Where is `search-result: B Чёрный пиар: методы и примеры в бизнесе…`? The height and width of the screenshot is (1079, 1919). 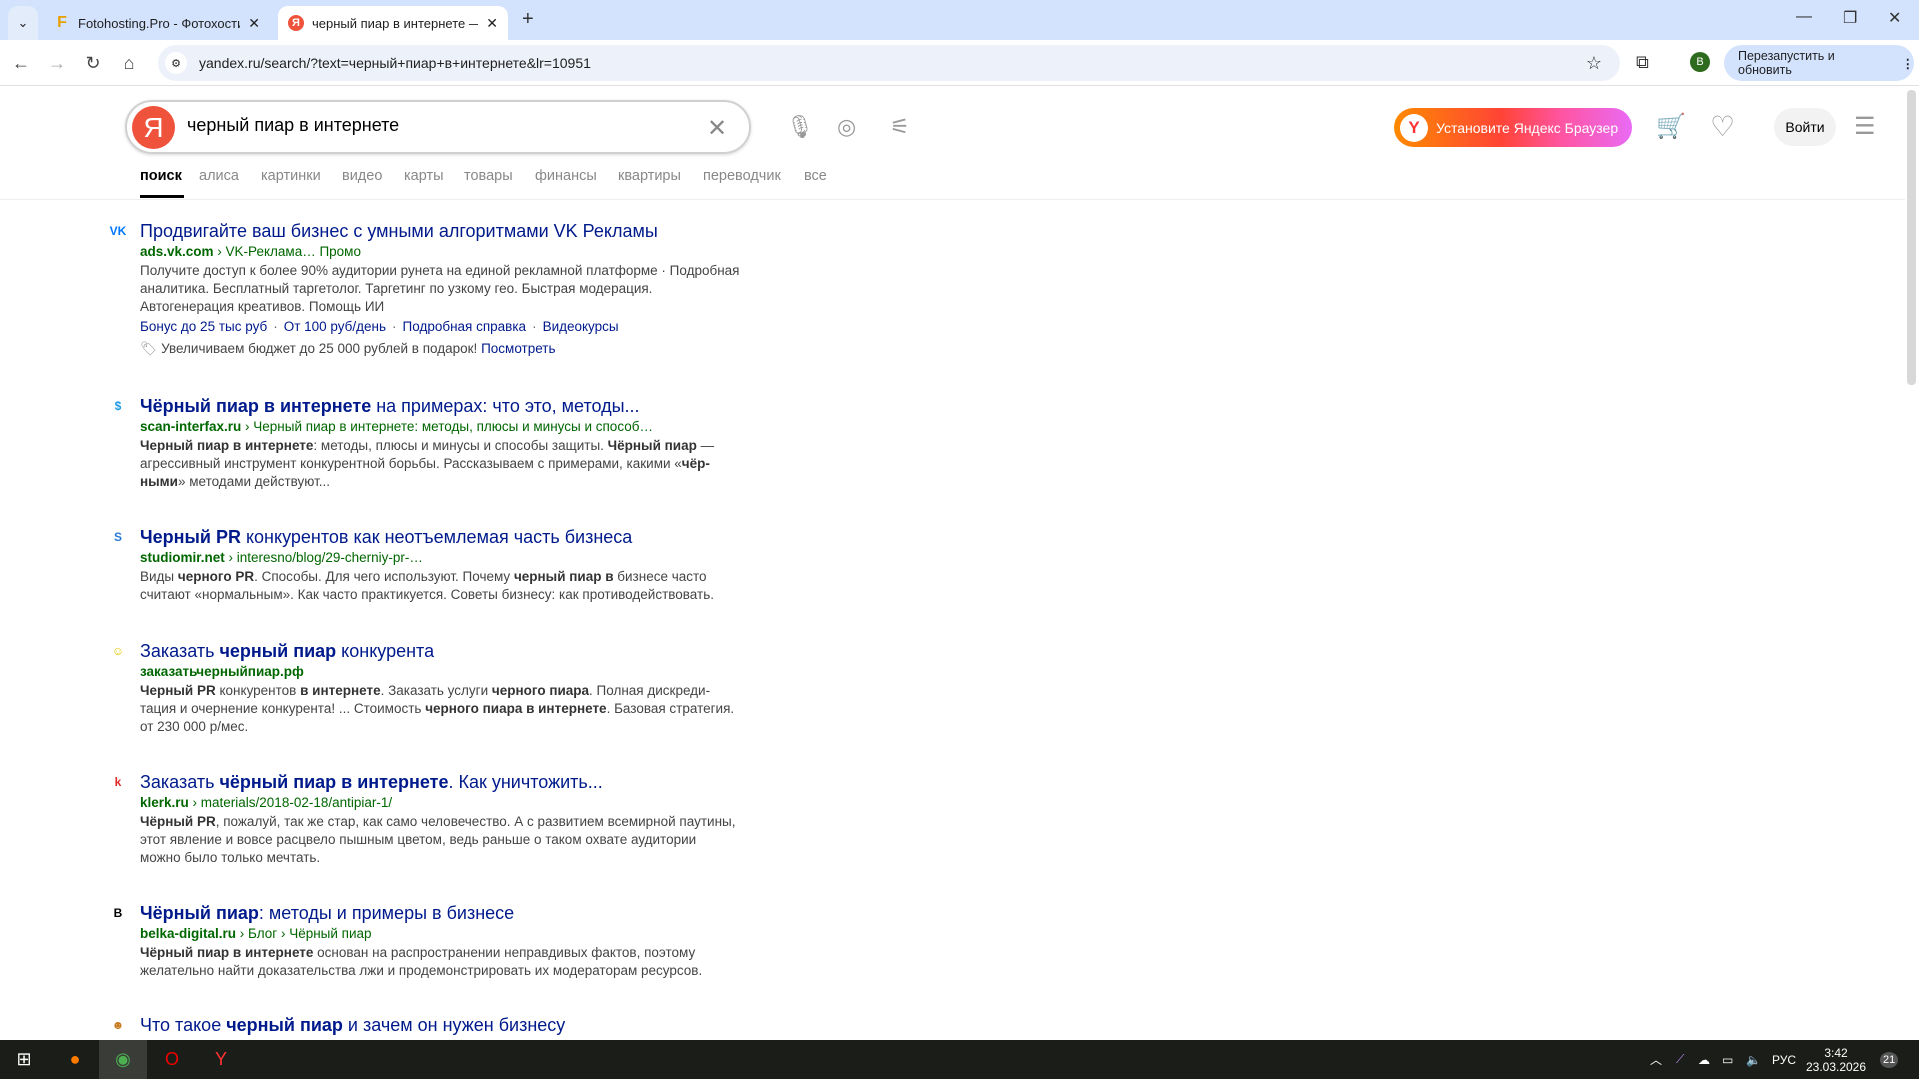 search-result: B Чёрный пиар: методы и примеры в бизнесе… is located at coordinates (430, 941).